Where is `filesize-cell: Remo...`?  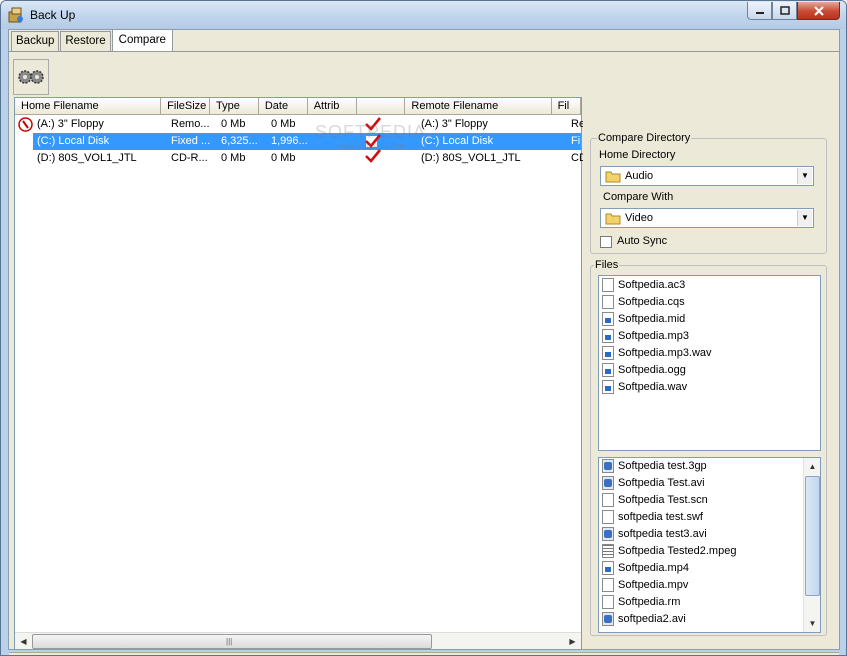
filesize-cell: Remo... is located at coordinates (190, 124).